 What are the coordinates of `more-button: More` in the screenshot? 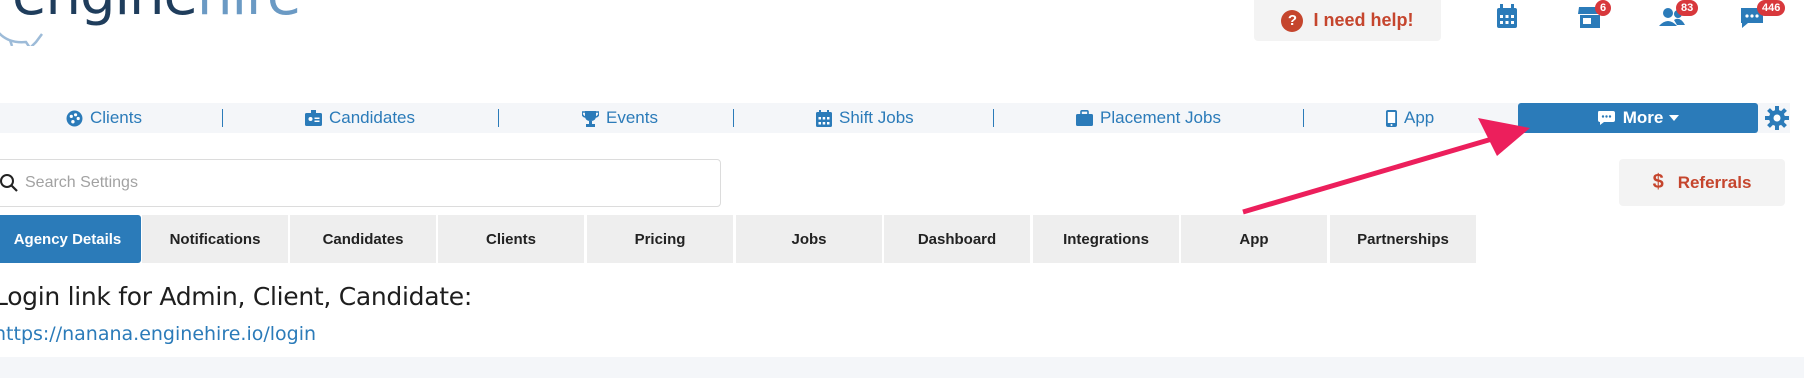 It's located at (1638, 118).